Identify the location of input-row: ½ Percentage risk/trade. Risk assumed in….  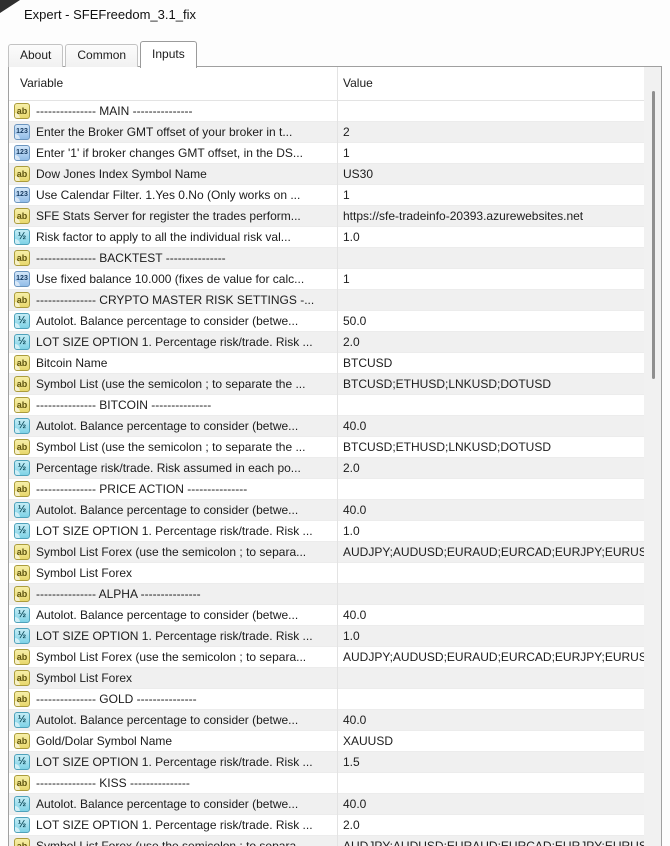
(335, 468).